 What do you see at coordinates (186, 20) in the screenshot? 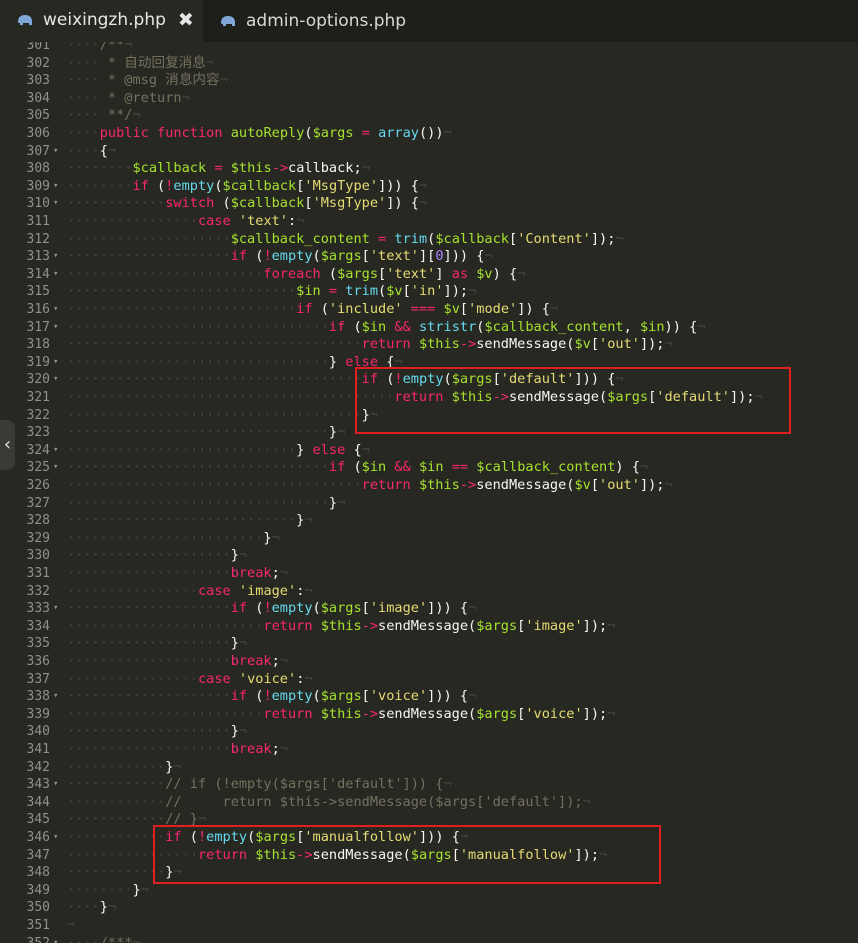
I see `close-icon: ✖` at bounding box center [186, 20].